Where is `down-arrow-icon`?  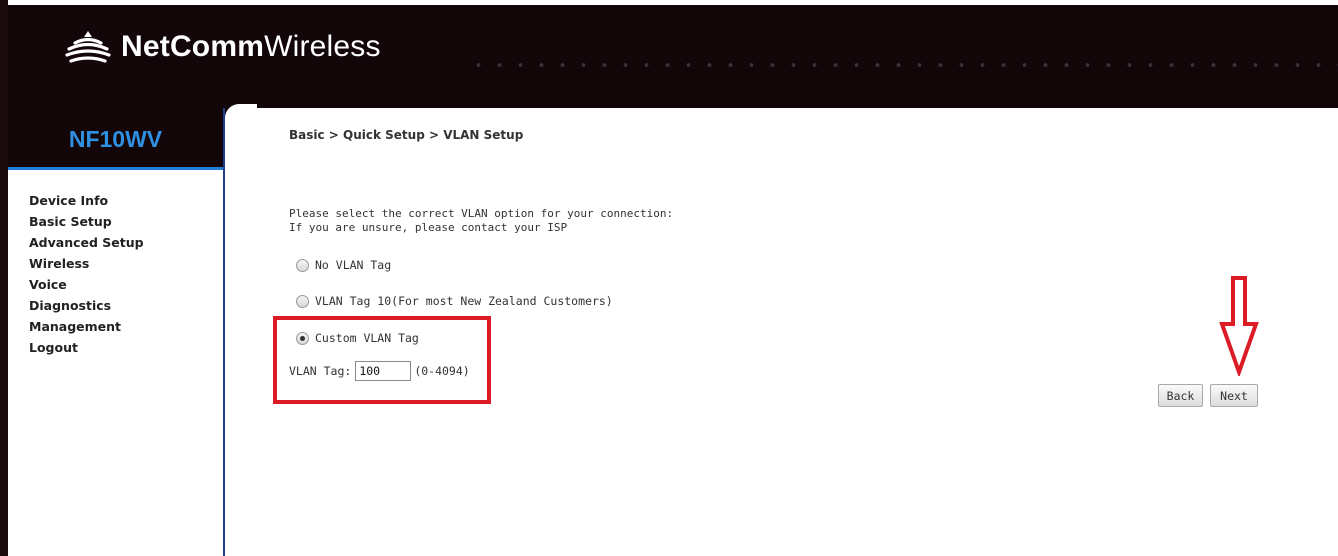 down-arrow-icon is located at coordinates (1239, 326).